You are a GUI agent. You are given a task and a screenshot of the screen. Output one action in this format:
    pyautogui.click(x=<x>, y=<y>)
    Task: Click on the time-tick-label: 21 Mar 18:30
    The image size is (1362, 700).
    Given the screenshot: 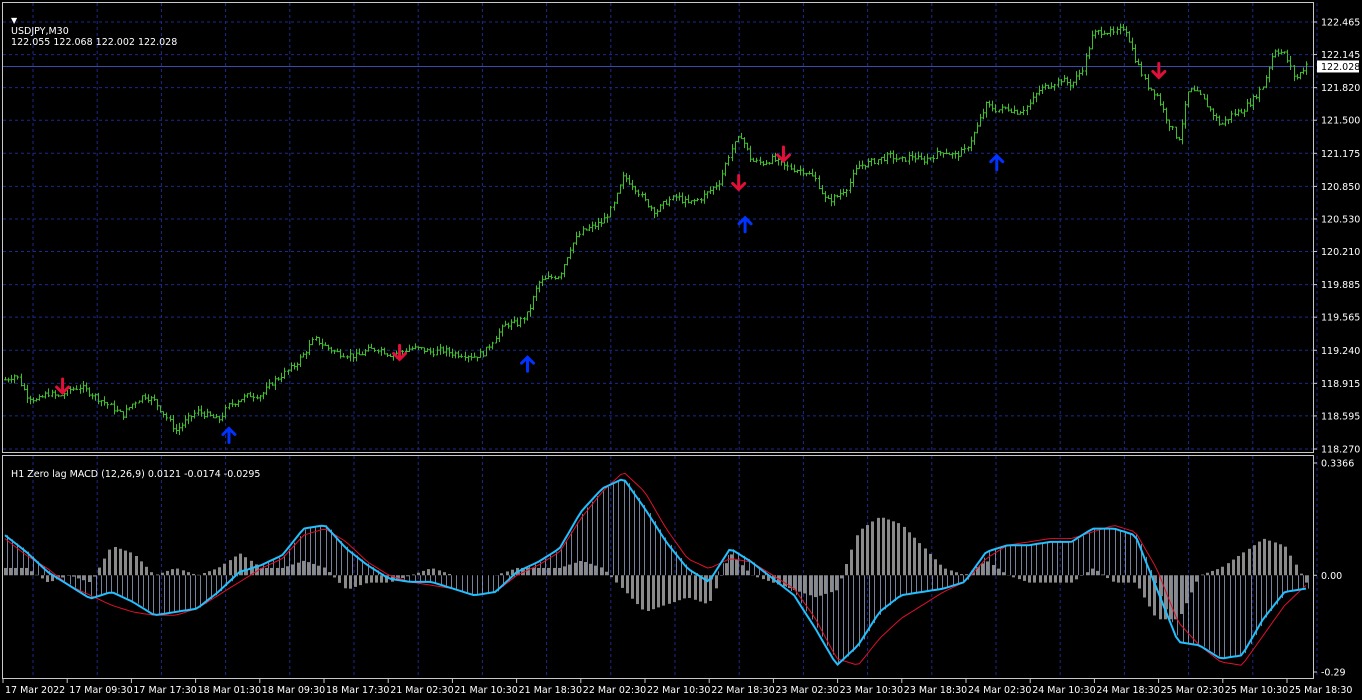 What is the action you would take?
    pyautogui.click(x=550, y=690)
    